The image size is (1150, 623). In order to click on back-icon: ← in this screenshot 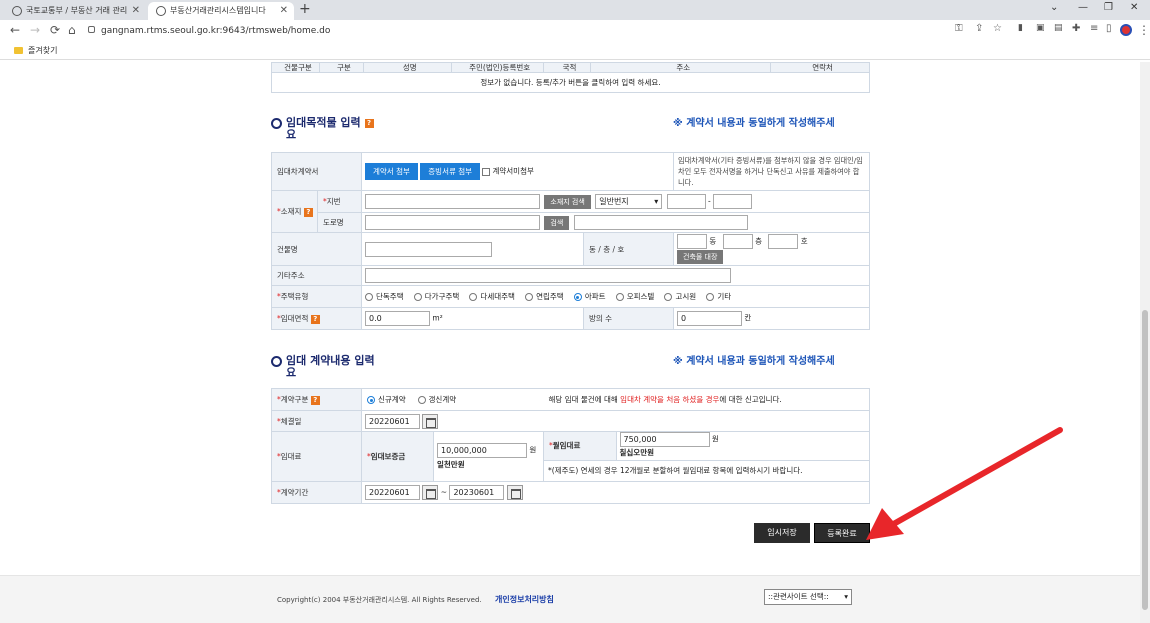, I will do `click(15, 30)`.